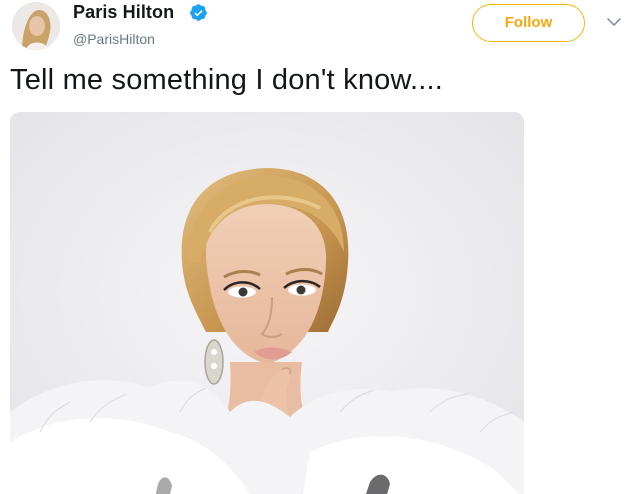  I want to click on display-name: Paris Hilton, so click(123, 12).